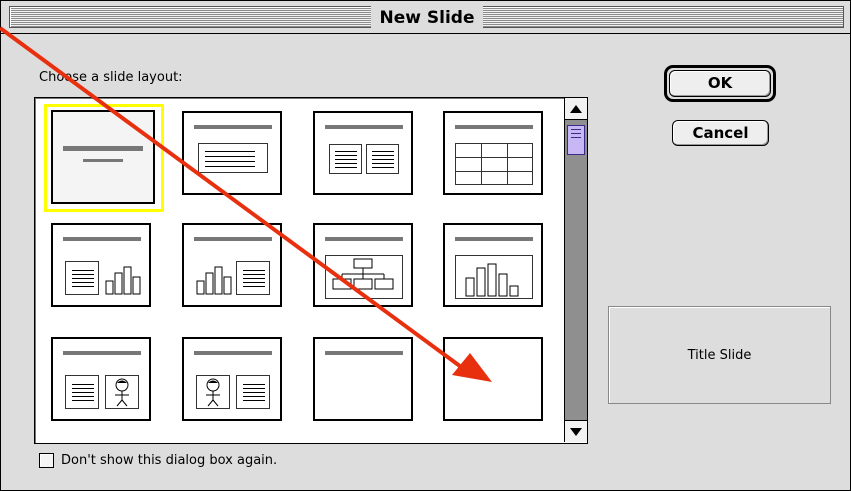 The image size is (851, 491). What do you see at coordinates (575, 270) in the screenshot?
I see `layout-scrollbar` at bounding box center [575, 270].